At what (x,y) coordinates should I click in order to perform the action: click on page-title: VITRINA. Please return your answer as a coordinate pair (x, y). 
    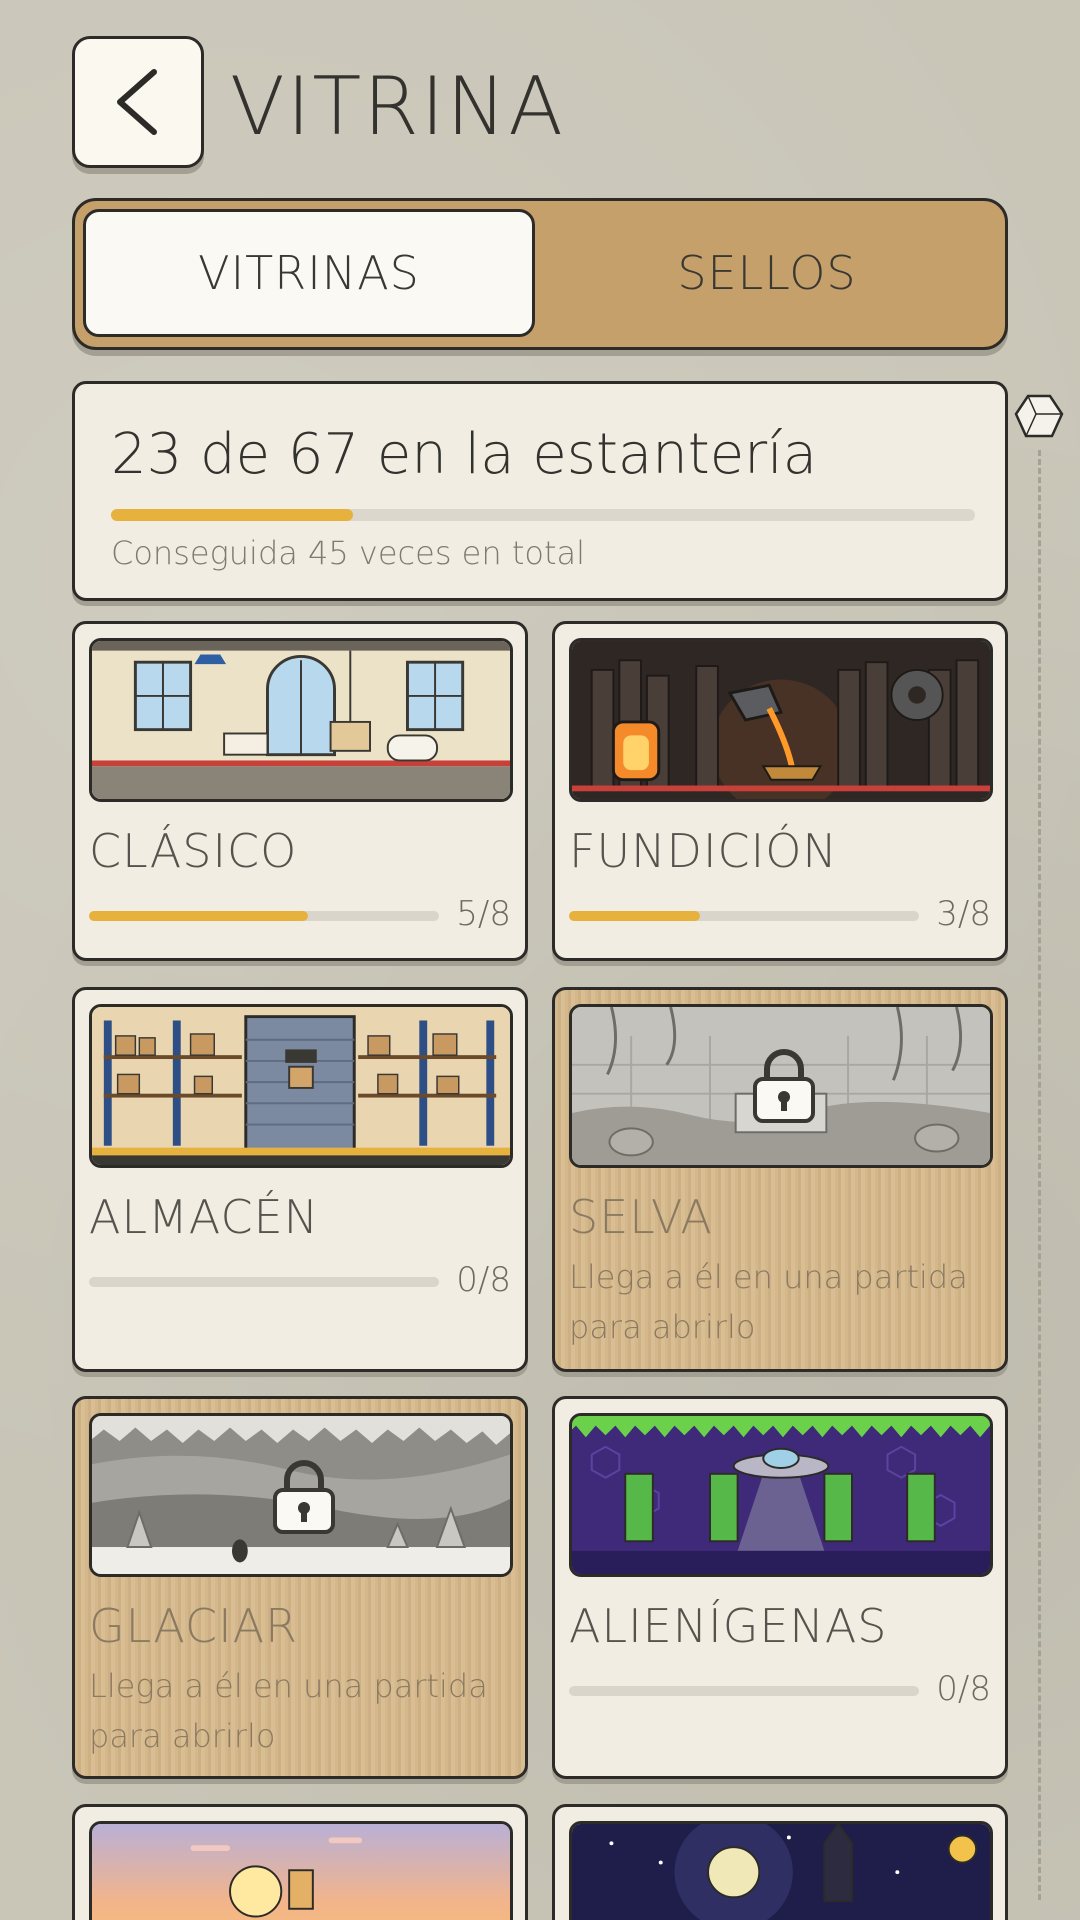
    Looking at the image, I should click on (397, 106).